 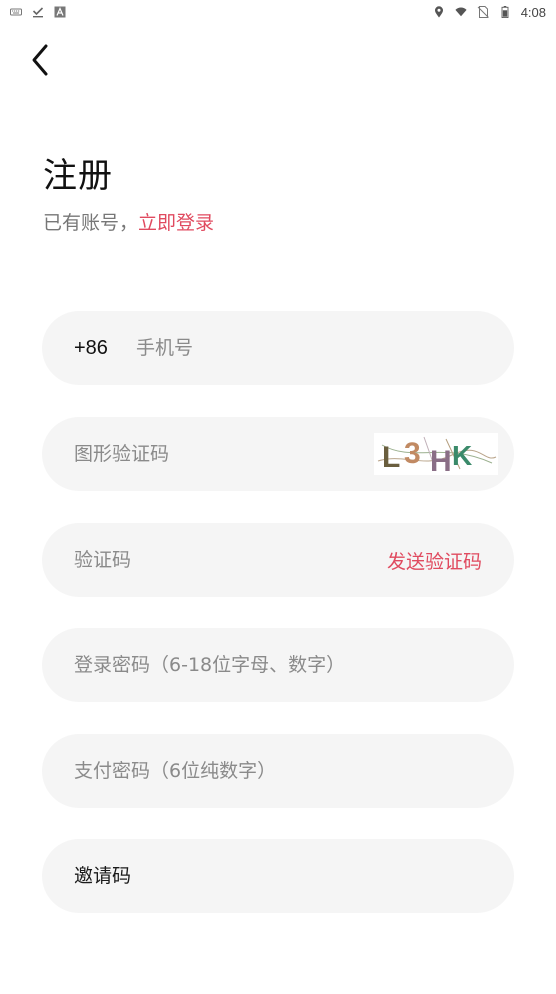 I want to click on status-time: 4:08, so click(x=533, y=12).